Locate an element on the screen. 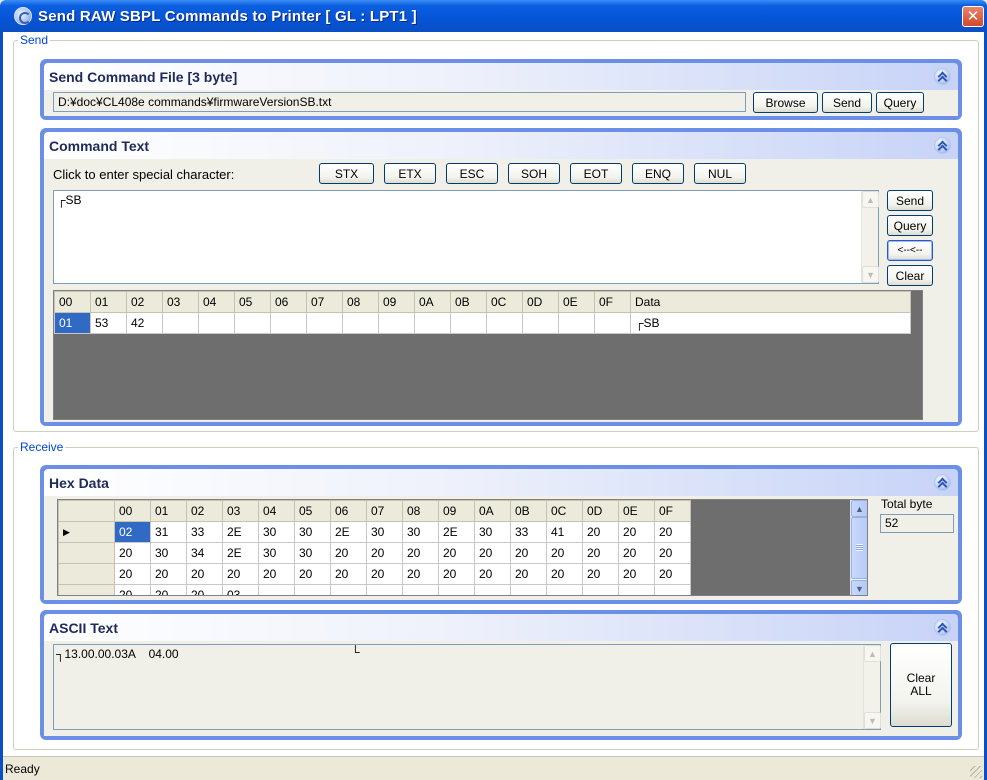  table-cell: 42 is located at coordinates (144, 323).